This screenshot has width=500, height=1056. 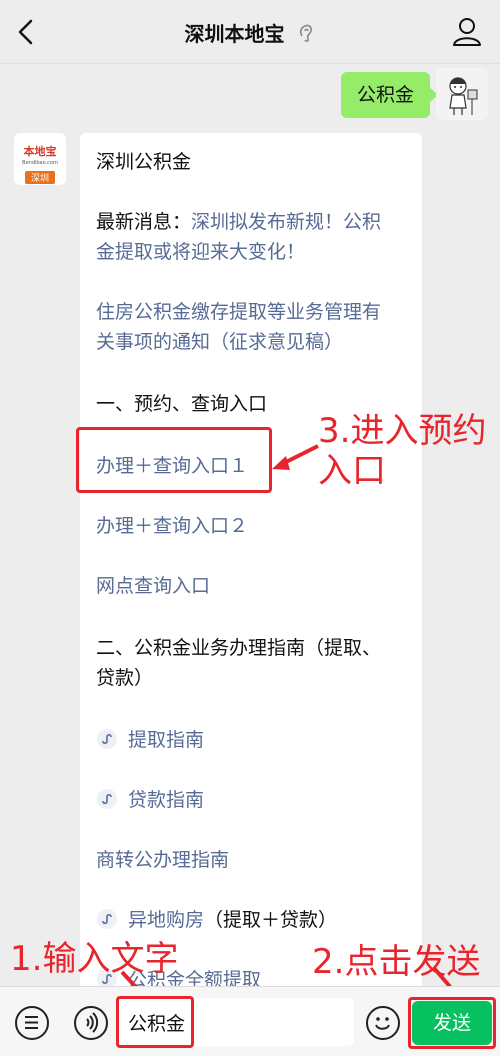 I want to click on news-line-1: 最新消息：深圳拟发布新规！公积, so click(x=238, y=222).